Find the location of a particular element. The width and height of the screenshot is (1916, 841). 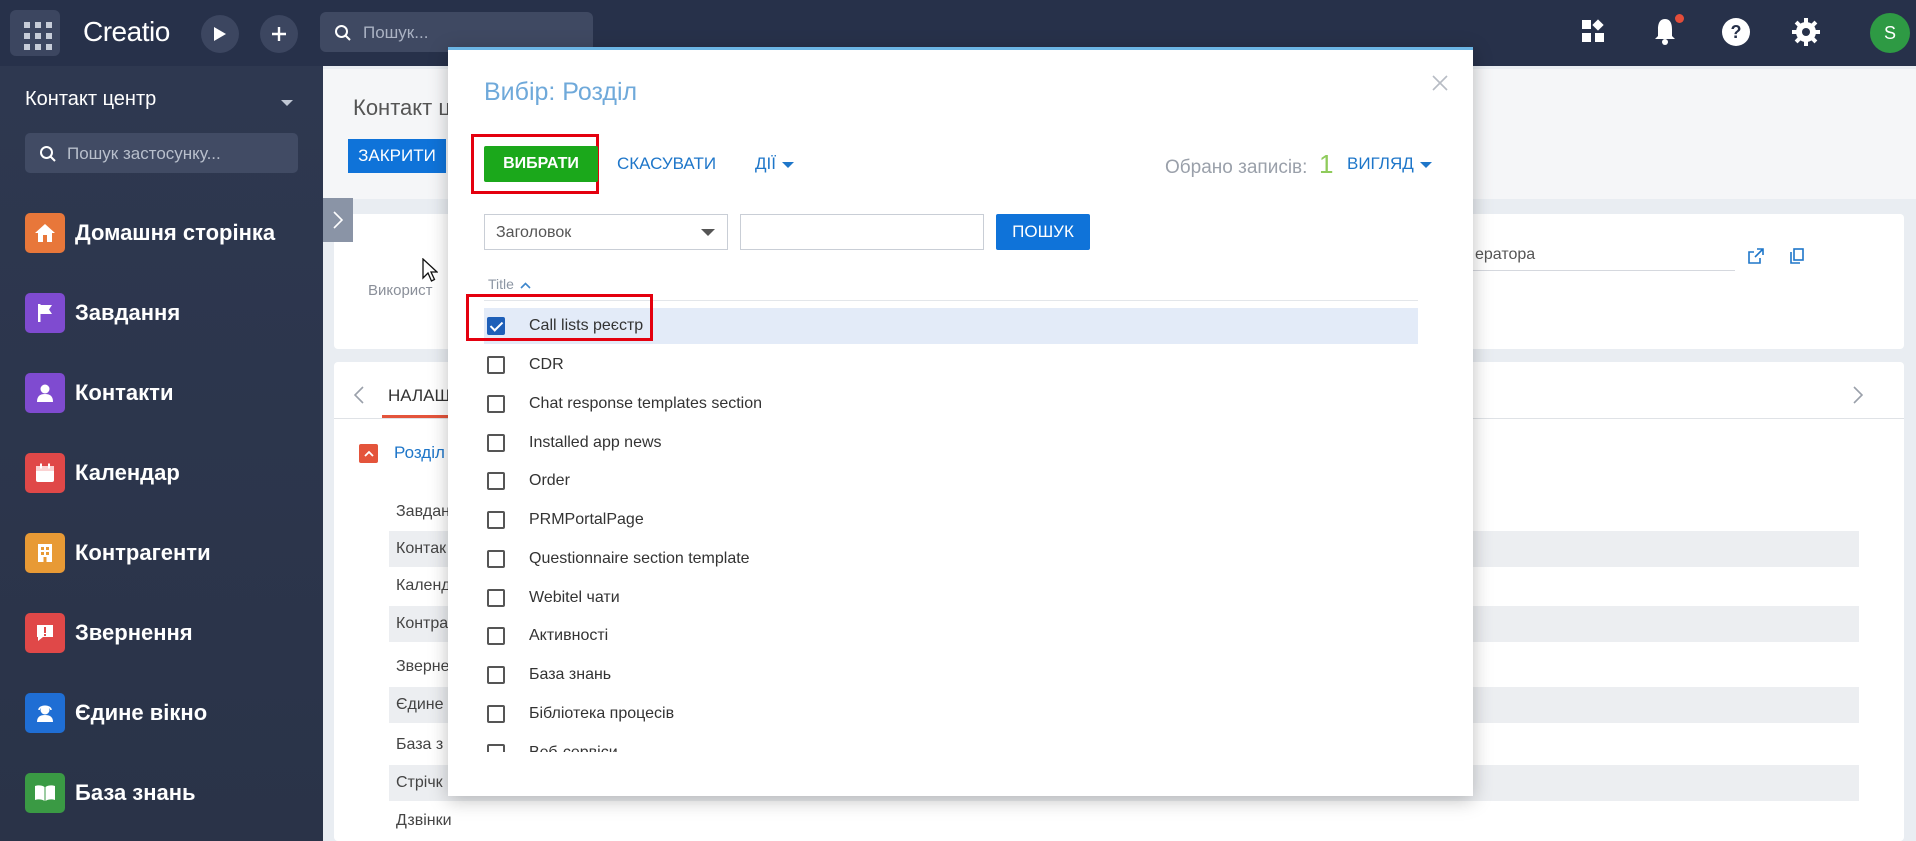

user-field-label: Використ is located at coordinates (400, 290).